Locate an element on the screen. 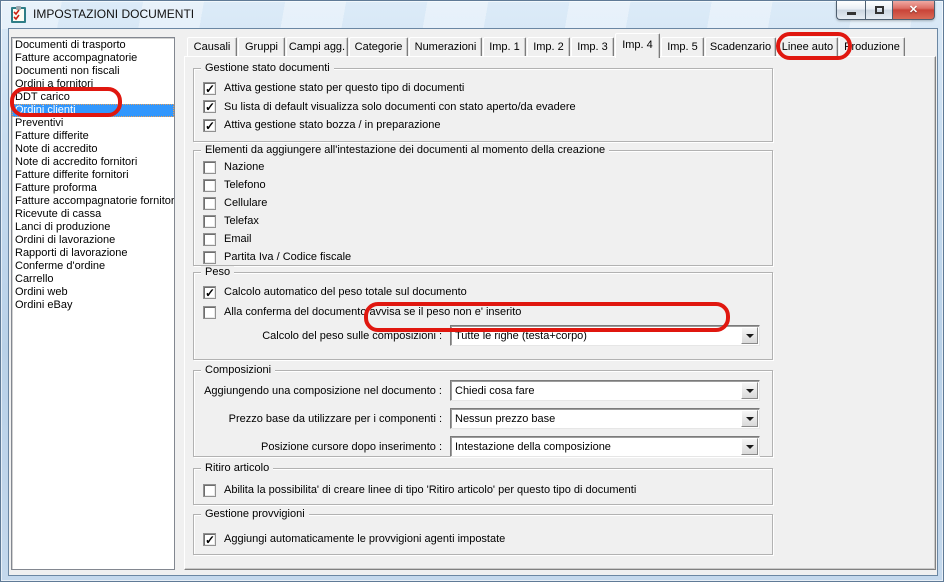  list-item: DDT carico is located at coordinates (93, 97).